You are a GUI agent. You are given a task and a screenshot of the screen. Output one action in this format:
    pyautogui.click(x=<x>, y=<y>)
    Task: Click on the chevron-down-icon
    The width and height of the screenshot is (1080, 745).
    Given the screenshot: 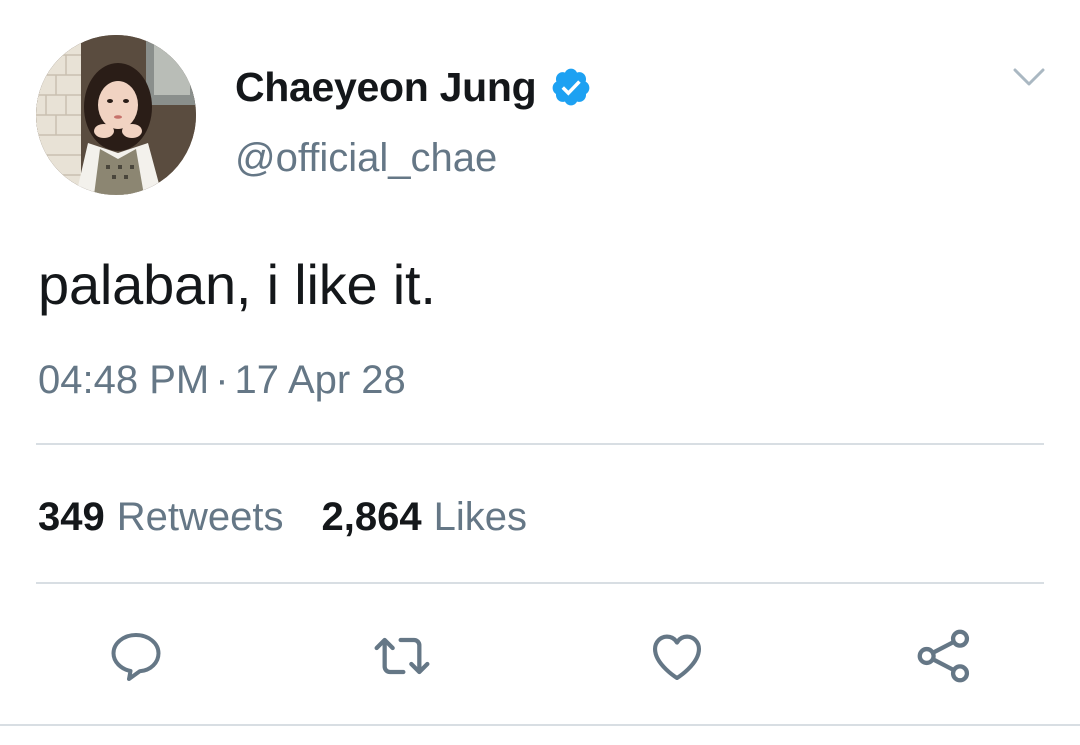 What is the action you would take?
    pyautogui.click(x=1029, y=77)
    